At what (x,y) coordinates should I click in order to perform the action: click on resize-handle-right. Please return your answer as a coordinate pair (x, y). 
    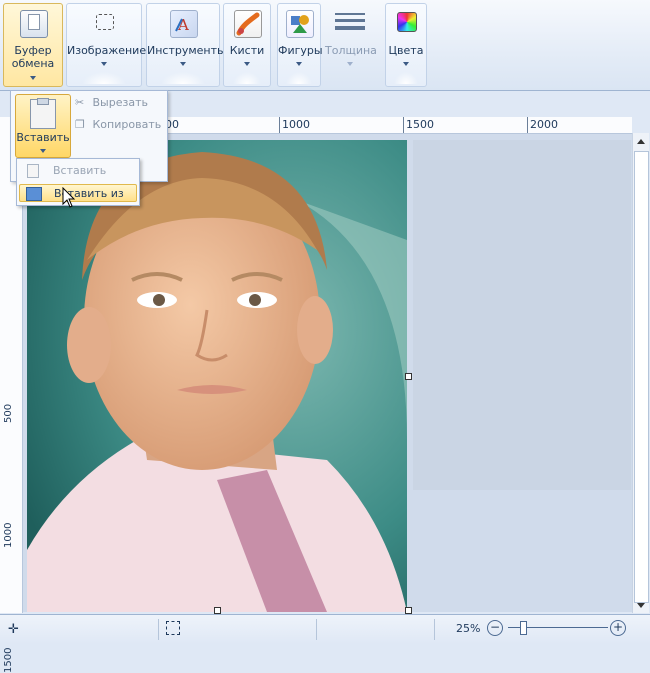
    Looking at the image, I should click on (408, 376).